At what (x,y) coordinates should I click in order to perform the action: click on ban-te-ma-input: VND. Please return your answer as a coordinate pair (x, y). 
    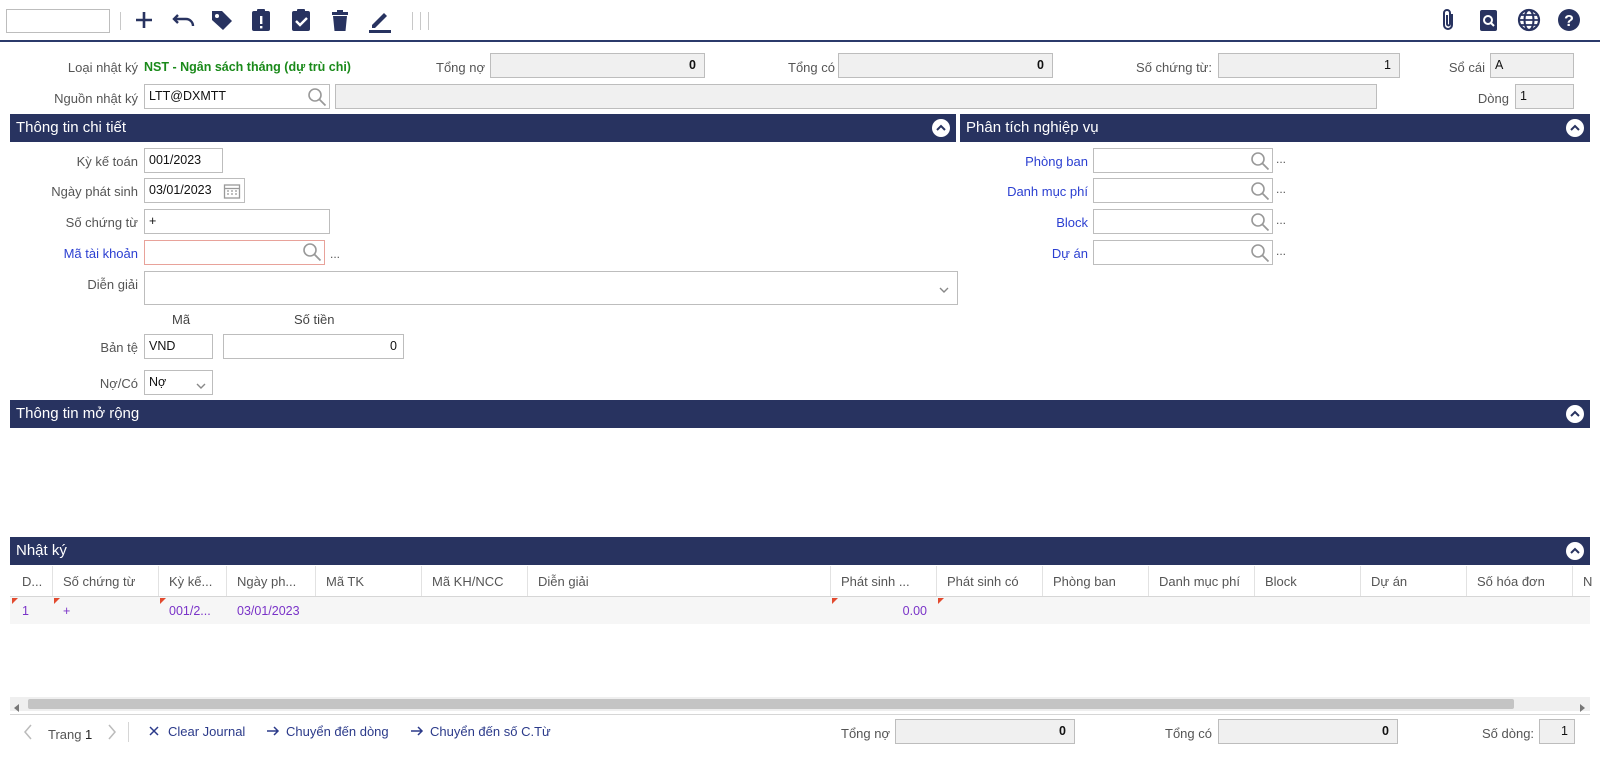
    Looking at the image, I should click on (178, 346).